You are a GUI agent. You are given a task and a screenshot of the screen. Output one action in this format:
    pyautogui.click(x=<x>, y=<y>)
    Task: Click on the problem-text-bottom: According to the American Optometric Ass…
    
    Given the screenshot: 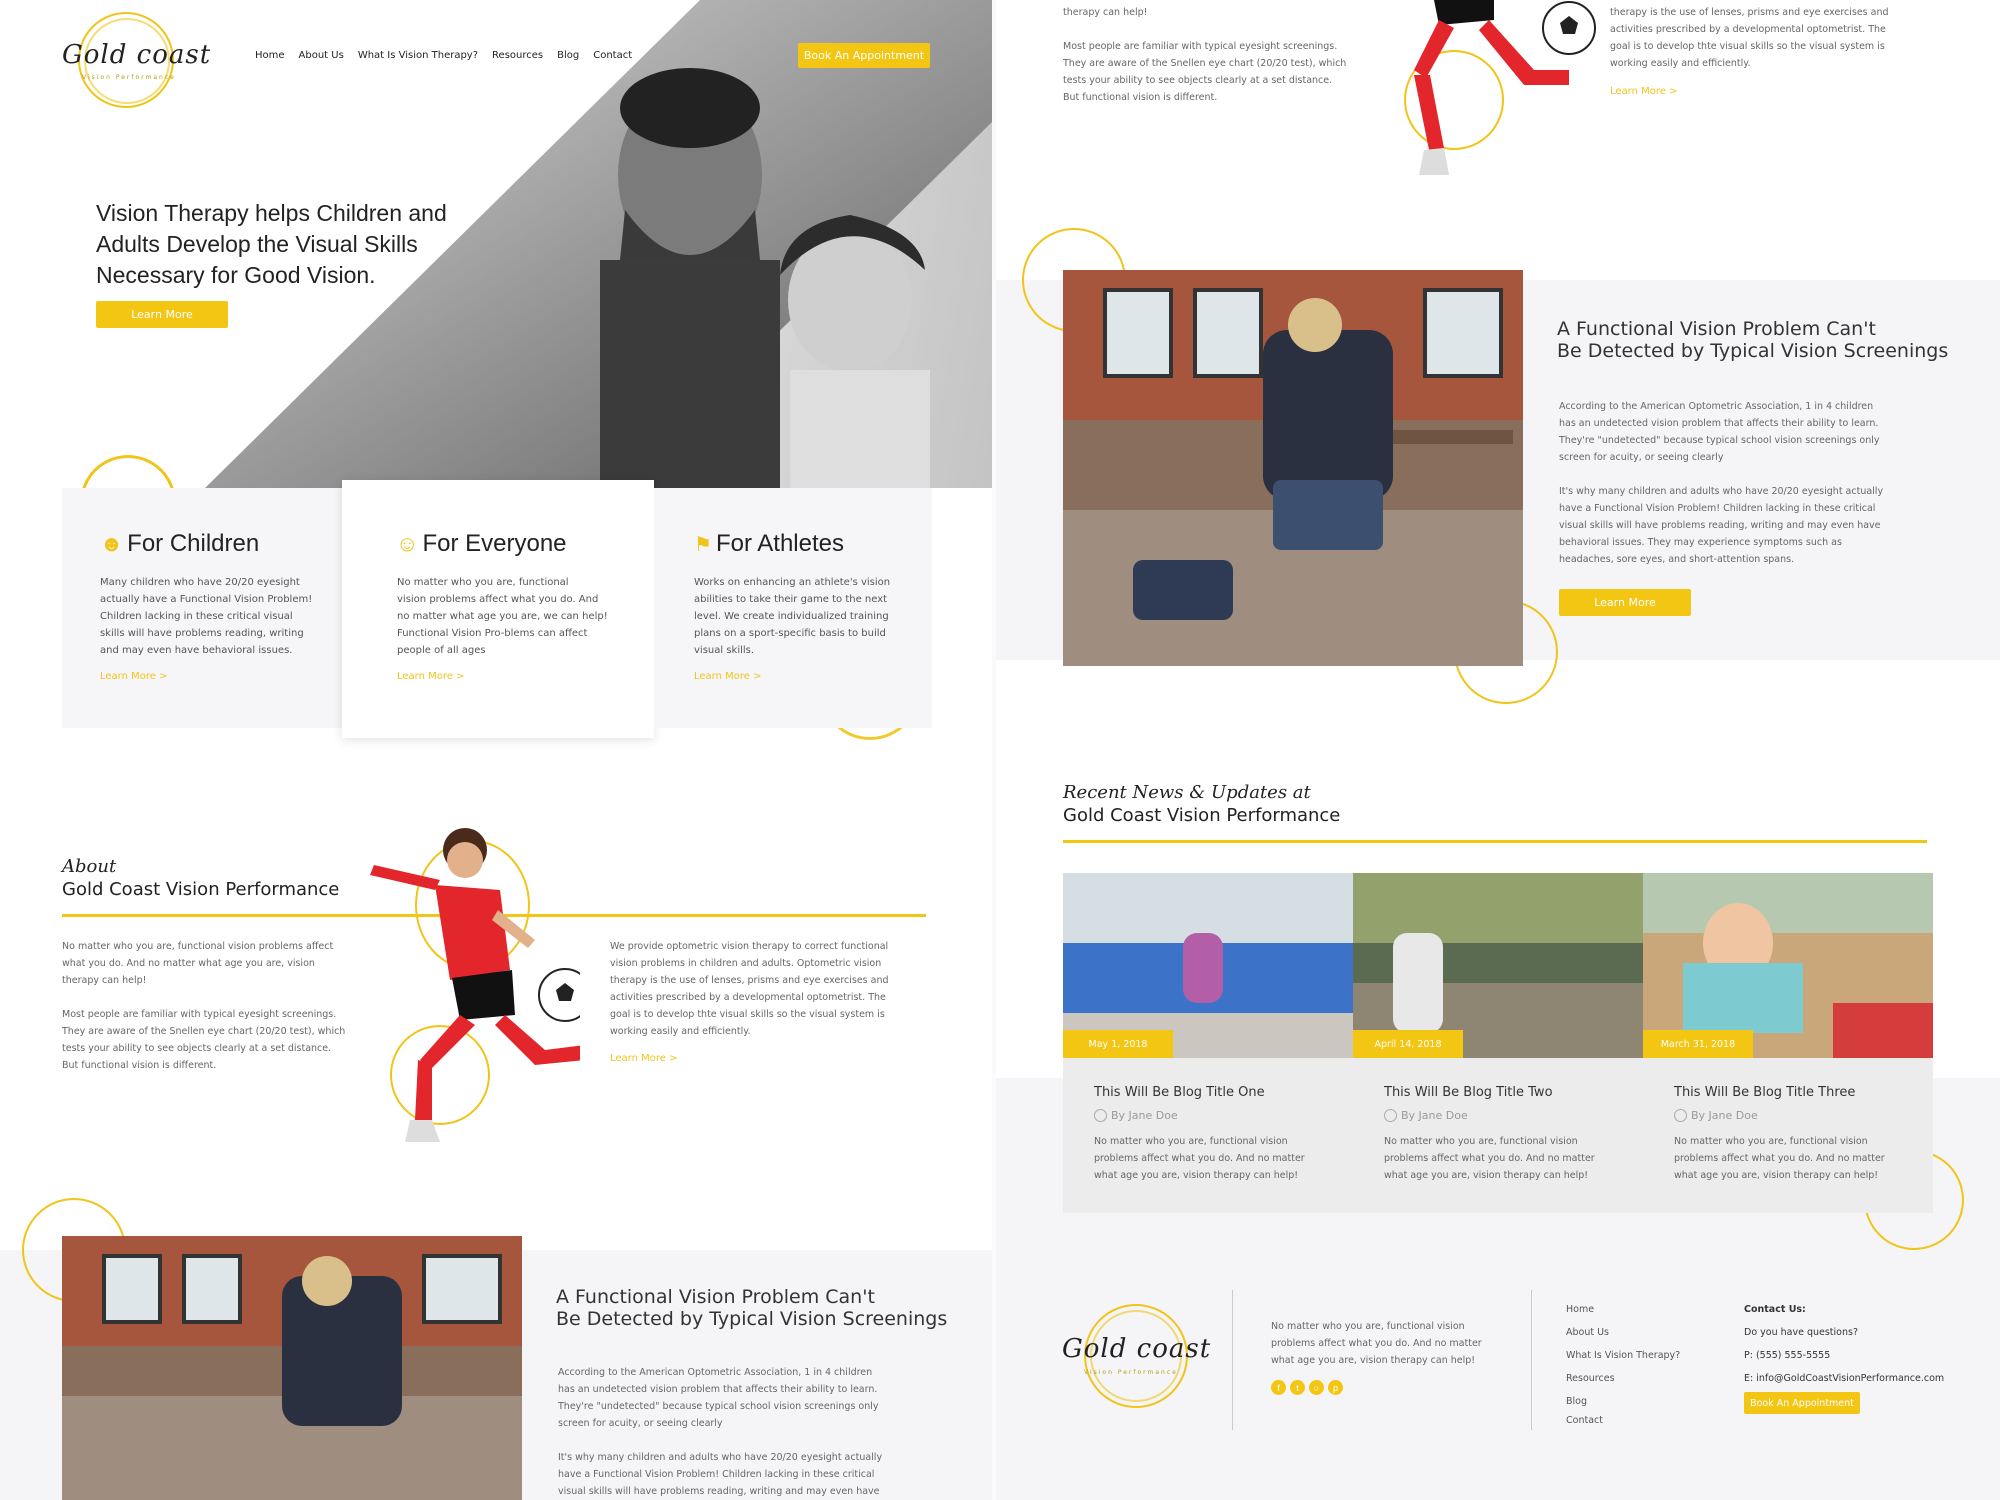 What is the action you would take?
    pyautogui.click(x=720, y=1432)
    